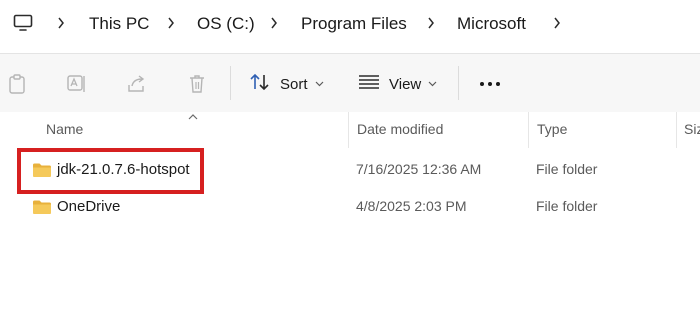 The width and height of the screenshot is (700, 314). I want to click on column-header-type: Type, so click(552, 129).